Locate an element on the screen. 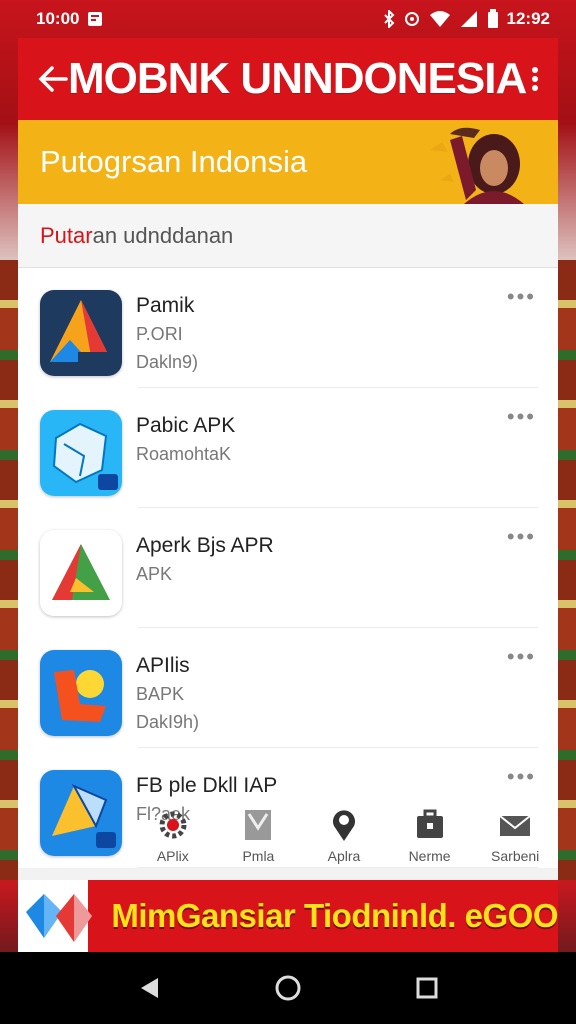 The width and height of the screenshot is (576, 1024). home-circle-icon is located at coordinates (288, 988).